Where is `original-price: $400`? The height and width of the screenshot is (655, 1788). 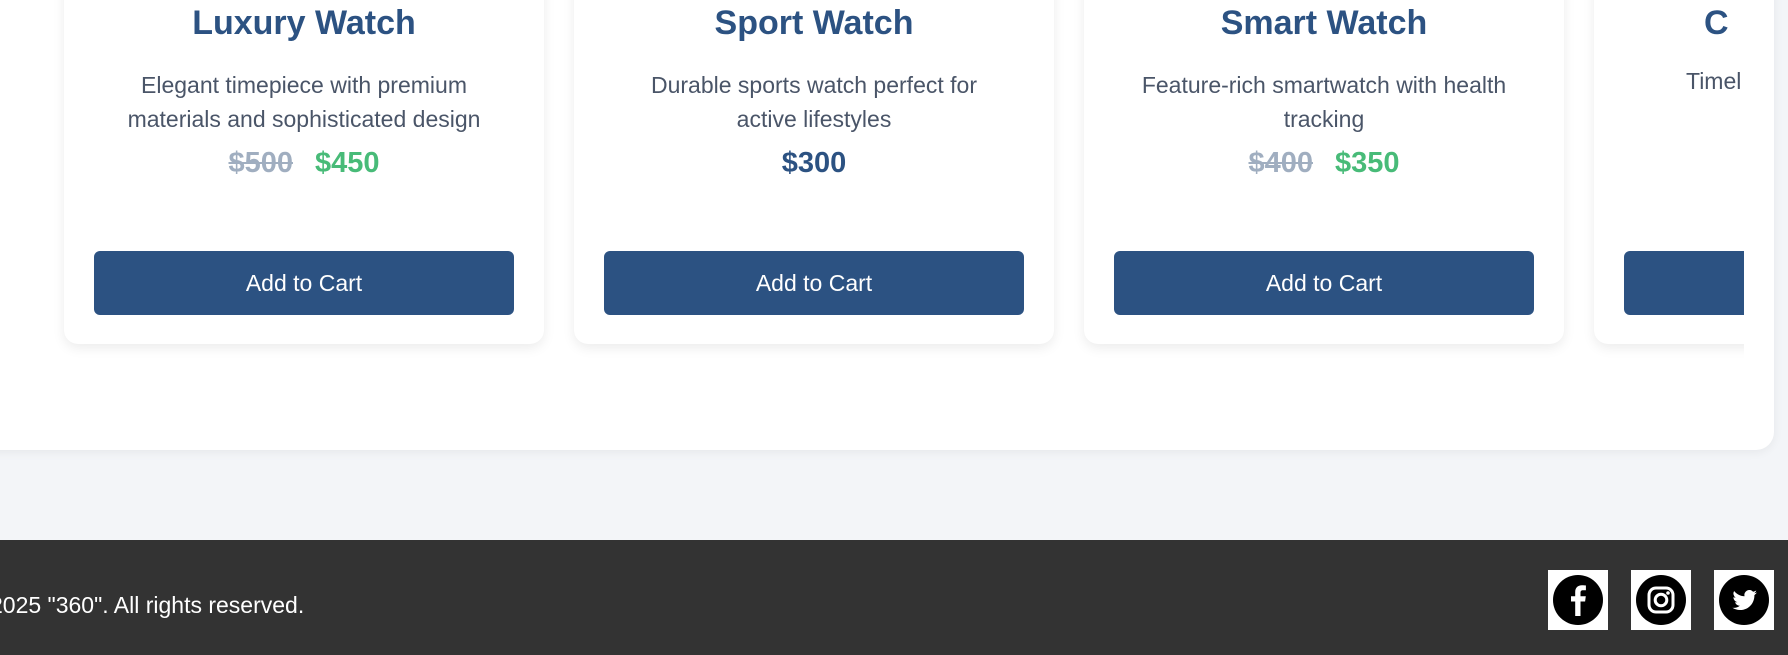
original-price: $400 is located at coordinates (1280, 162).